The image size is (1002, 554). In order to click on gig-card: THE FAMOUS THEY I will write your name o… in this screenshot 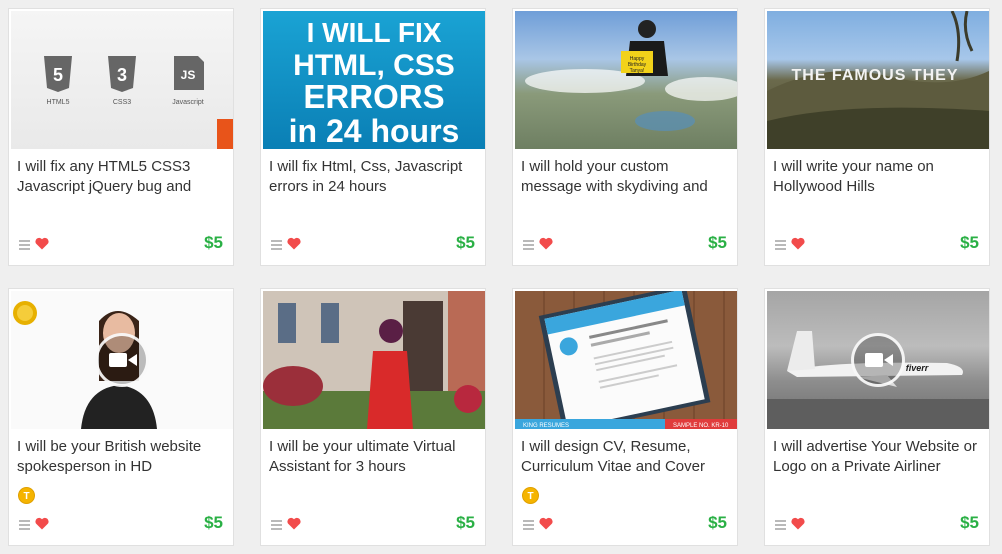, I will do `click(877, 137)`.